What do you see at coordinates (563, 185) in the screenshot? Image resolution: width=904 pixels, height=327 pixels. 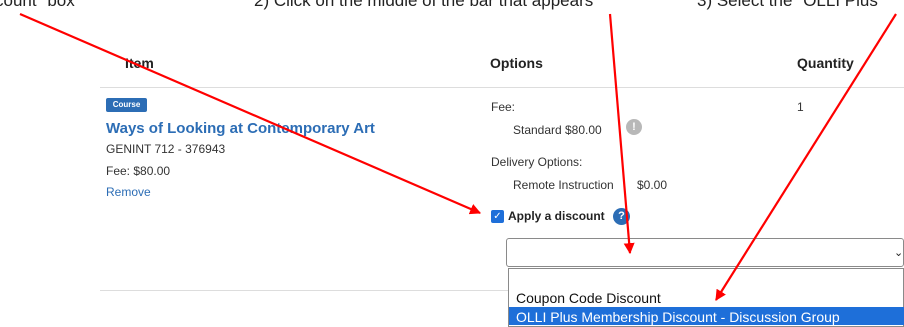 I see `delivery-method: Remote Instruction` at bounding box center [563, 185].